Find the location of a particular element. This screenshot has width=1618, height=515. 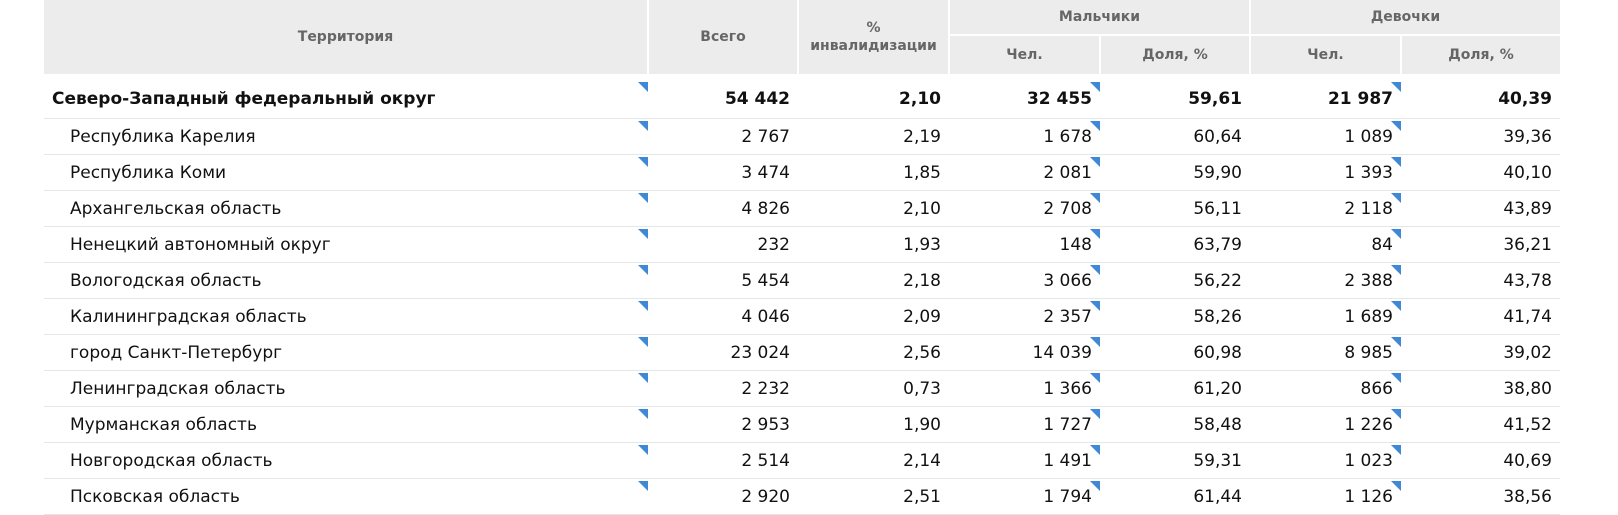

disability-percent-value: 2,51 is located at coordinates (873, 496).